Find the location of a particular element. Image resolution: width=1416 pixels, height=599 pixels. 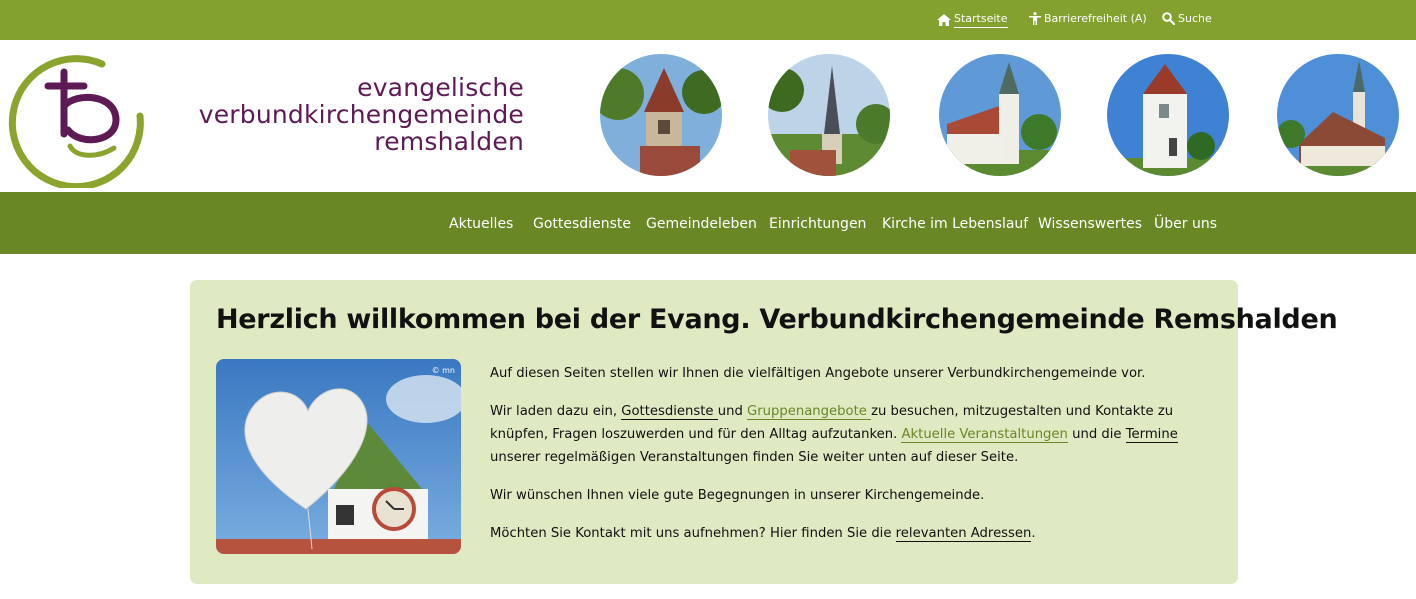

termine-link: Termine is located at coordinates (1151, 435).